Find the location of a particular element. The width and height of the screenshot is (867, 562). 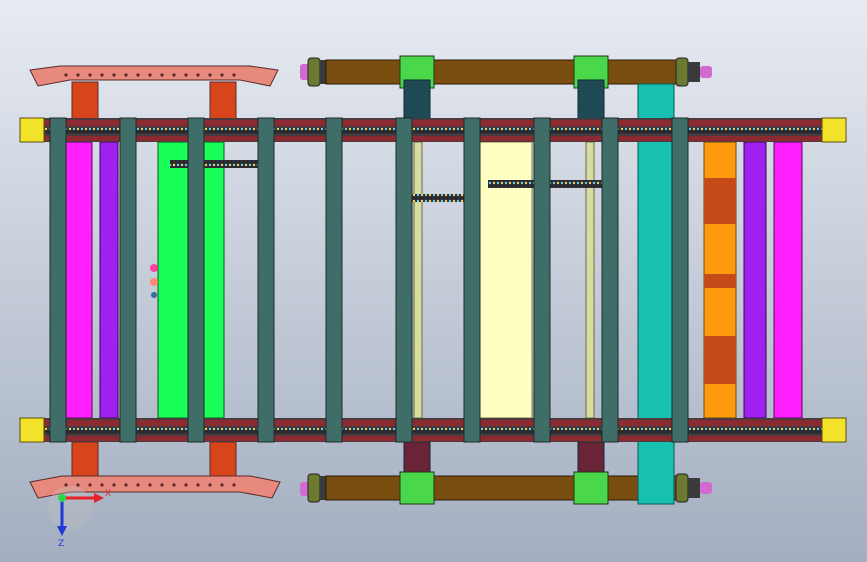

axis-z-label: Z is located at coordinates (61, 544).